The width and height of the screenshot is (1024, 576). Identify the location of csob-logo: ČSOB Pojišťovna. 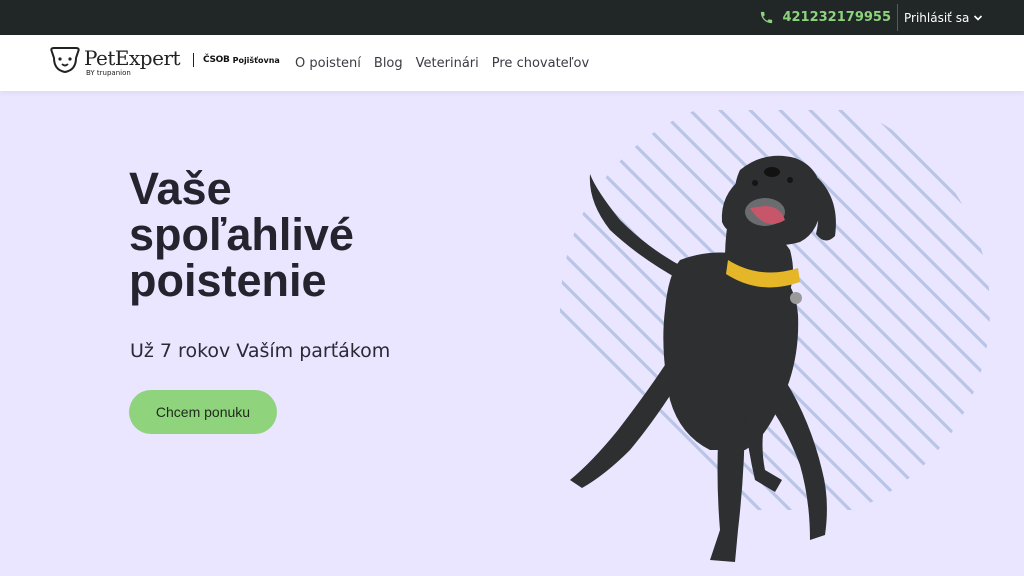
(241, 60).